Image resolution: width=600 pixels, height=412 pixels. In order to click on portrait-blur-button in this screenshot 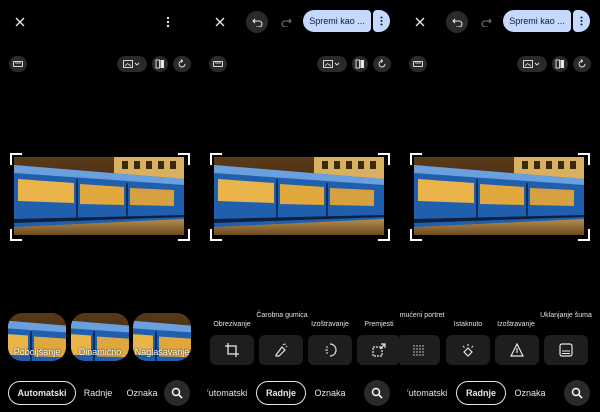, I will do `click(420, 350)`.